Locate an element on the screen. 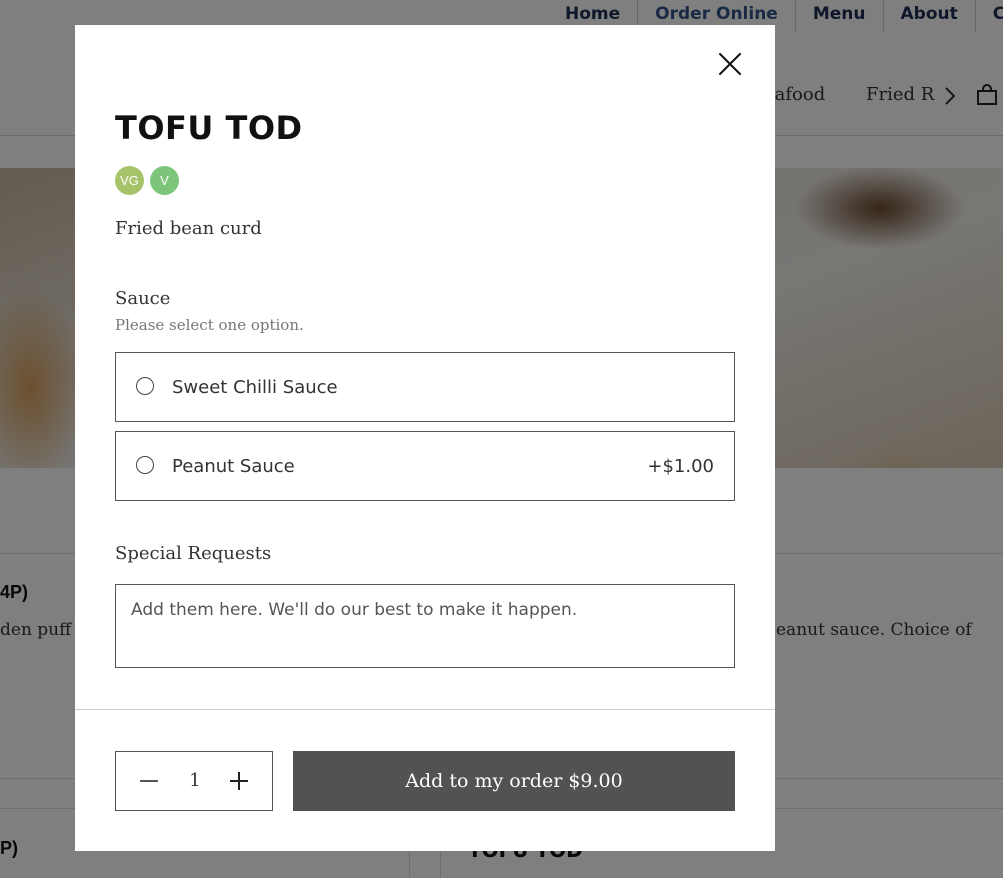 The width and height of the screenshot is (1003, 878). quantity-value: 1 is located at coordinates (195, 780).